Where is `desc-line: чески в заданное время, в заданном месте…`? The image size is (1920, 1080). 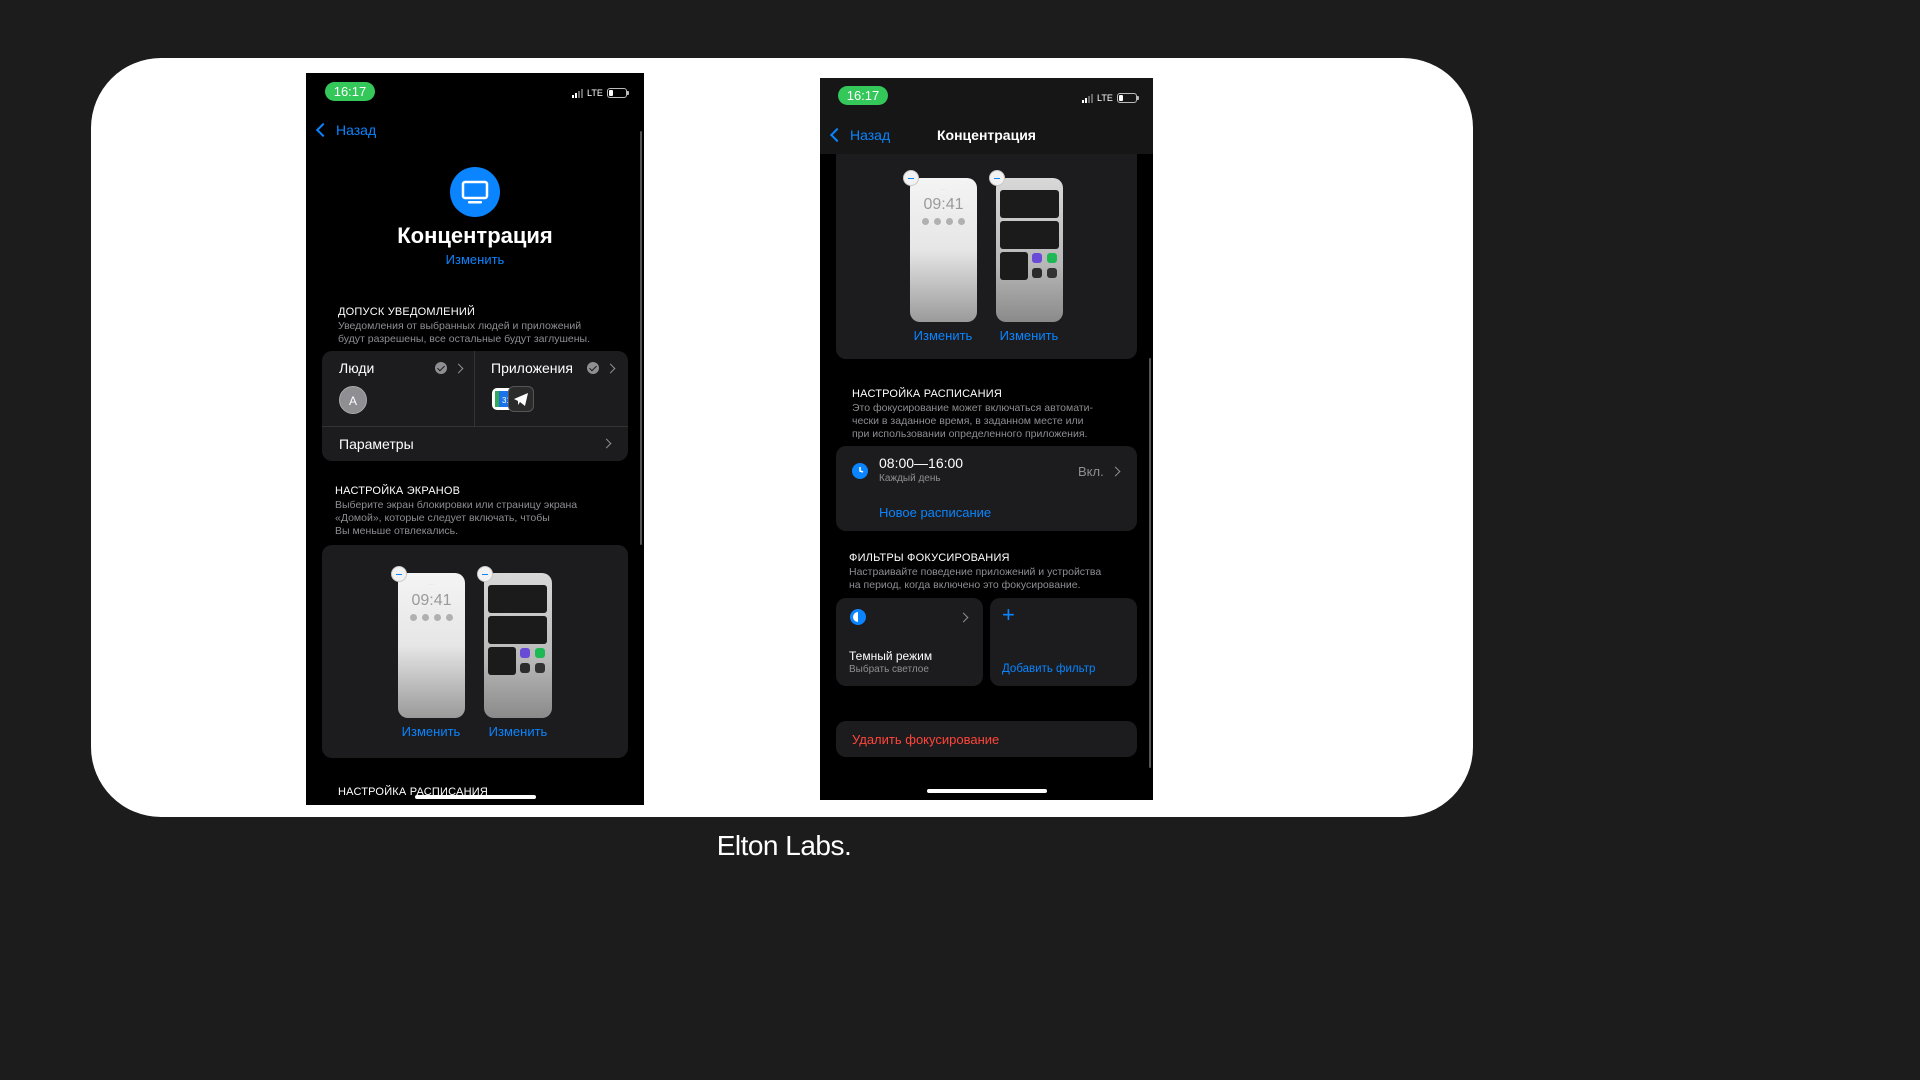 desc-line: чески в заданное время, в заданном месте… is located at coordinates (968, 421).